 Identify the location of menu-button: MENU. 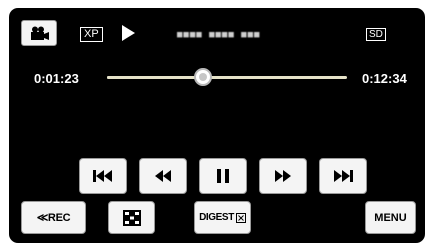
(390, 217).